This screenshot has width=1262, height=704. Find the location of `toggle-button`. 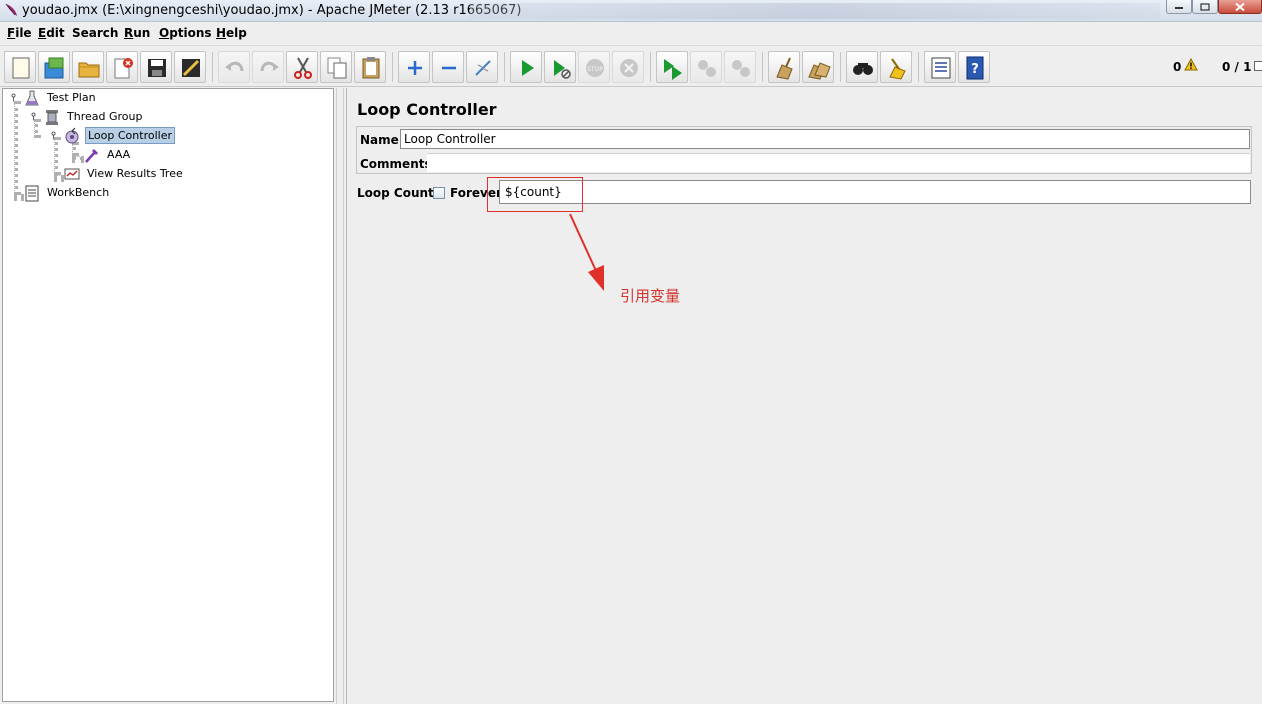

toggle-button is located at coordinates (482, 67).